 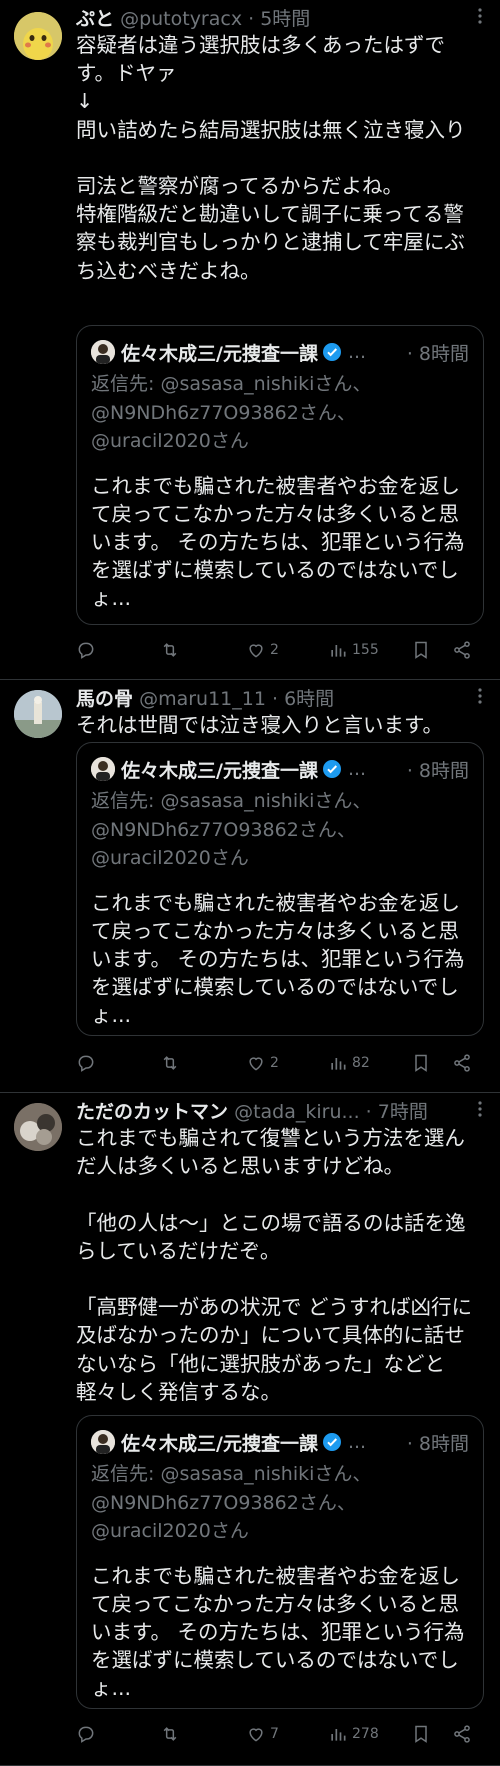 I want to click on action-bar: 2 82, so click(x=280, y=1063).